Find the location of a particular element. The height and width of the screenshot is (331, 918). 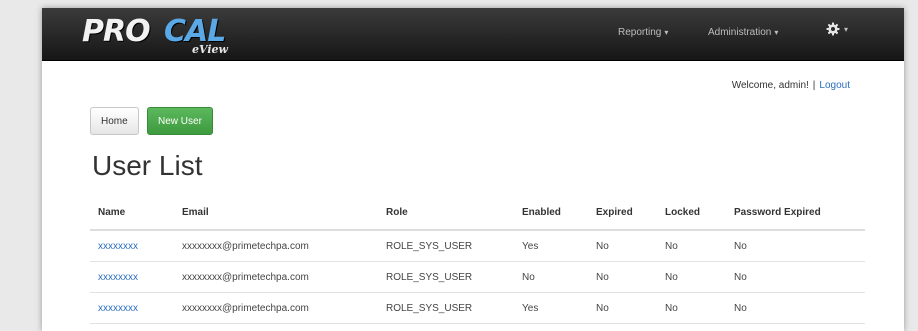

nav-administration-label: Administration is located at coordinates (740, 32).